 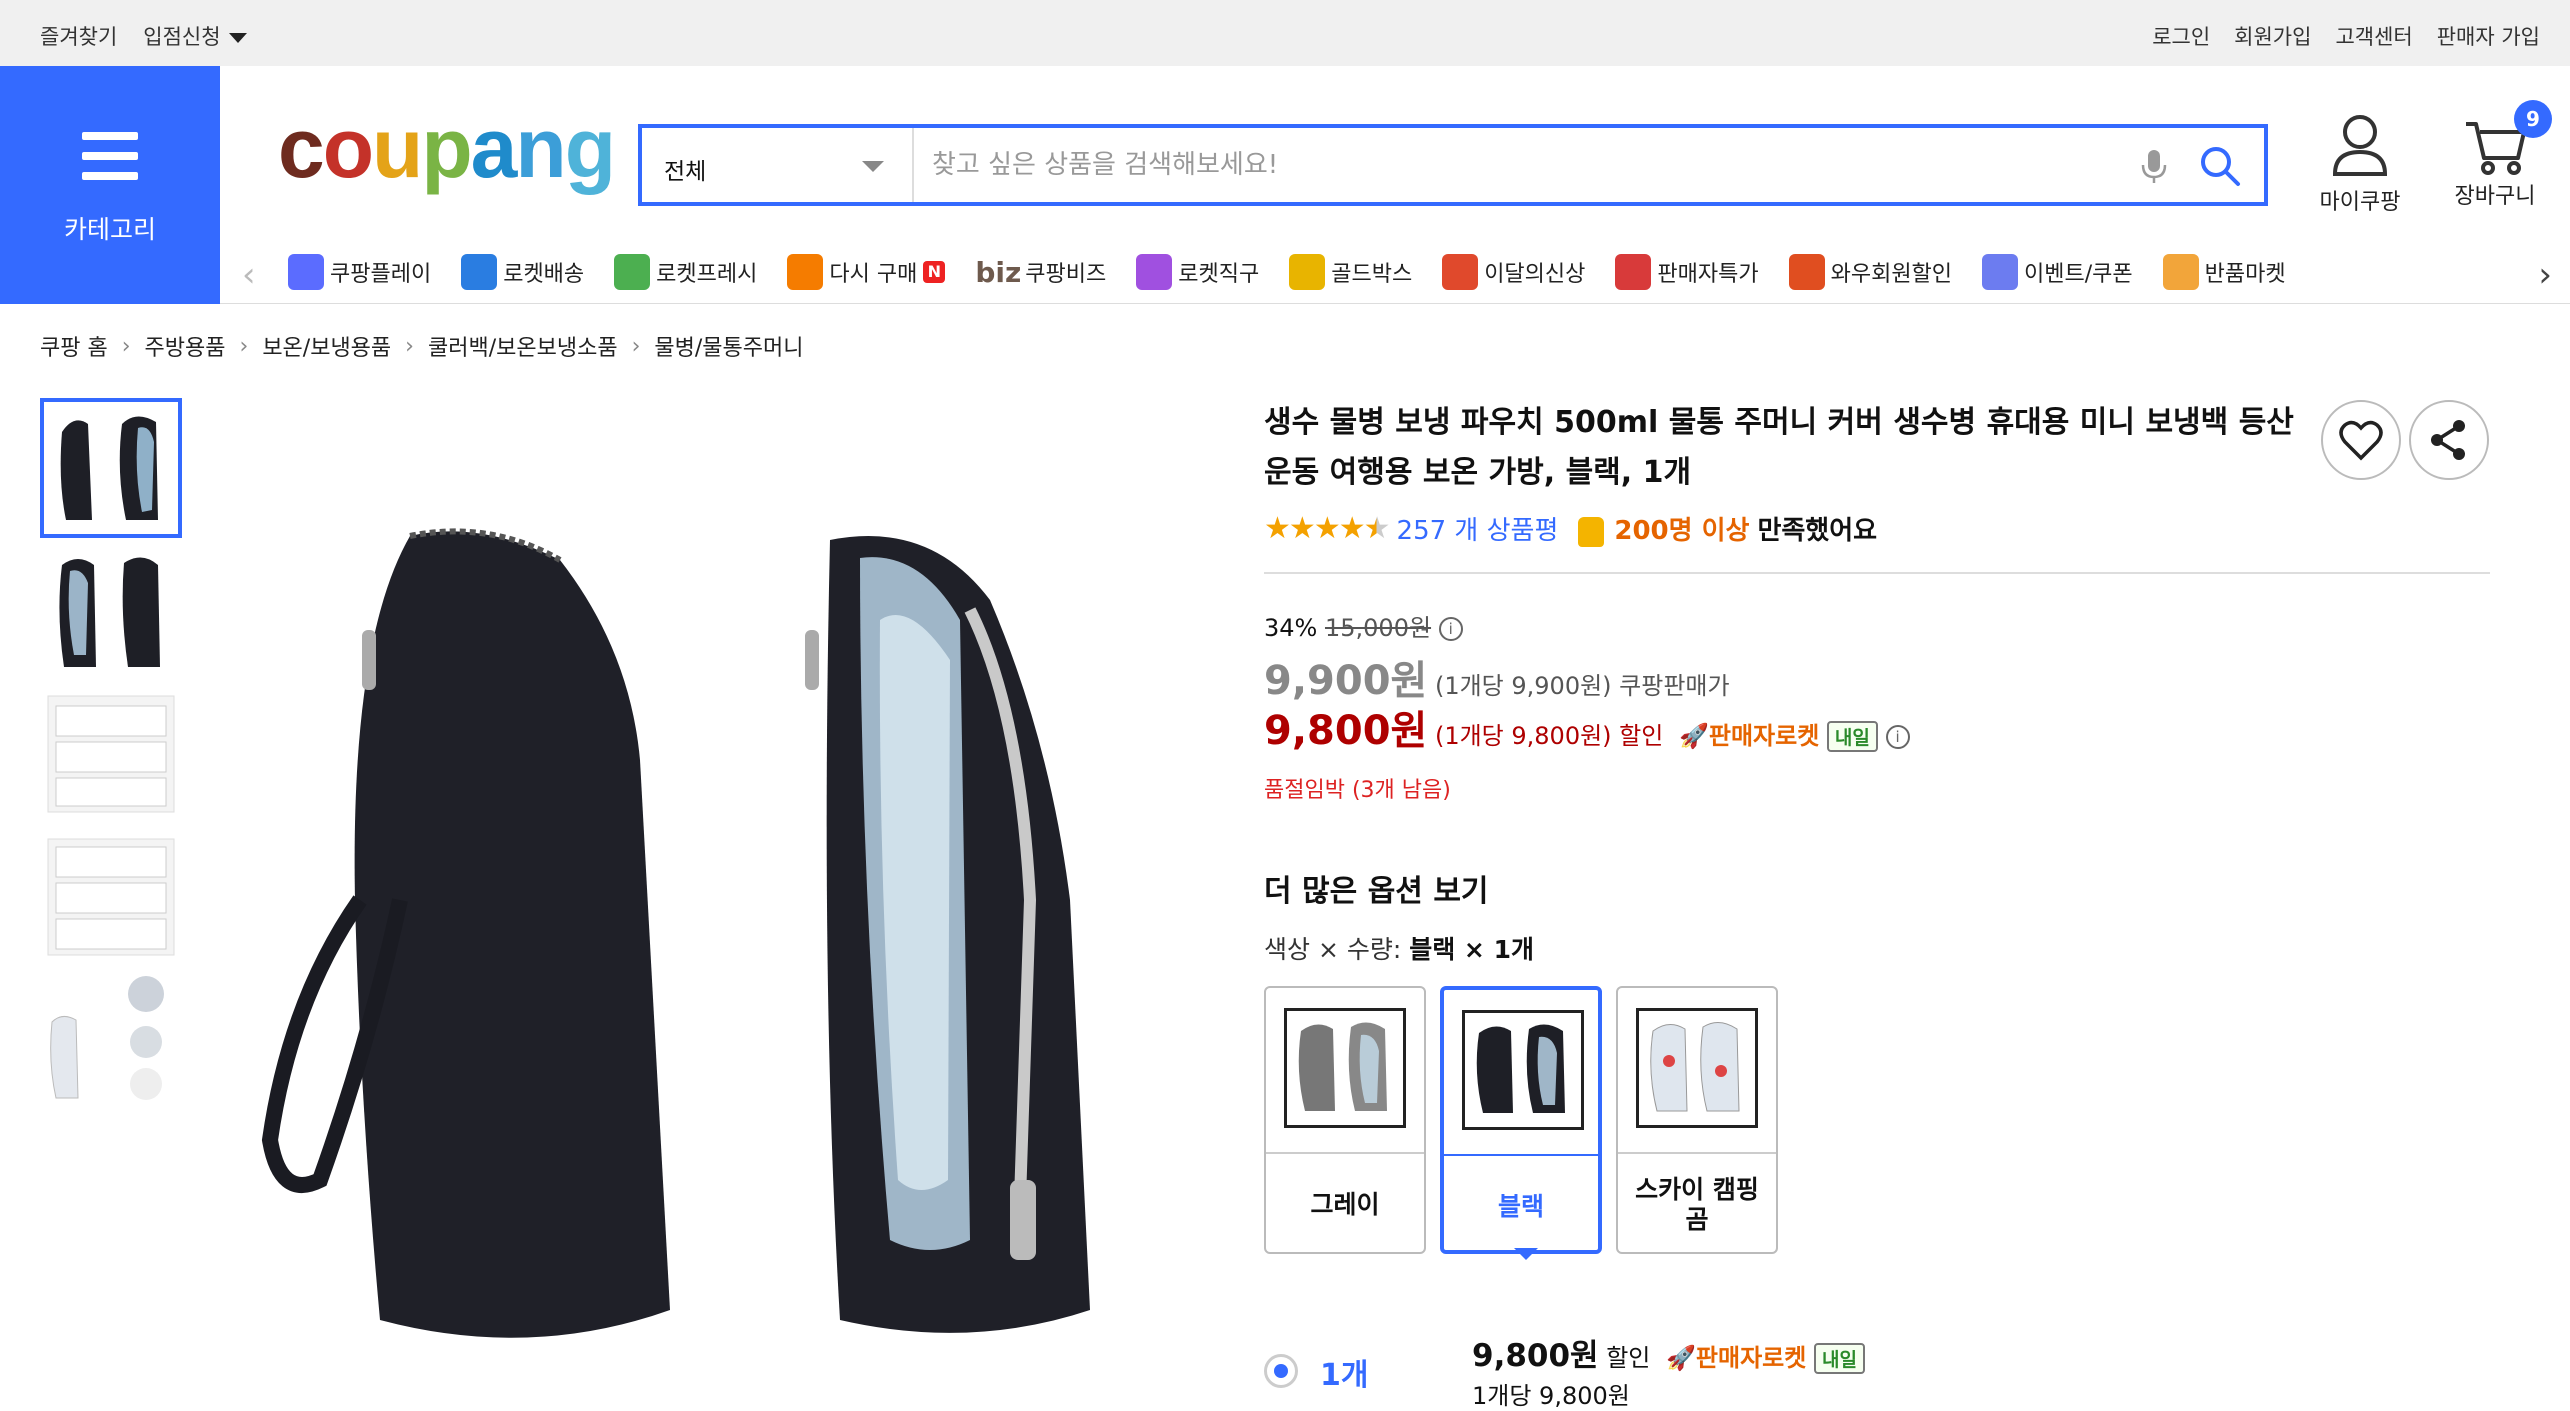 I want to click on chevron-left-icon: ‹, so click(x=249, y=275).